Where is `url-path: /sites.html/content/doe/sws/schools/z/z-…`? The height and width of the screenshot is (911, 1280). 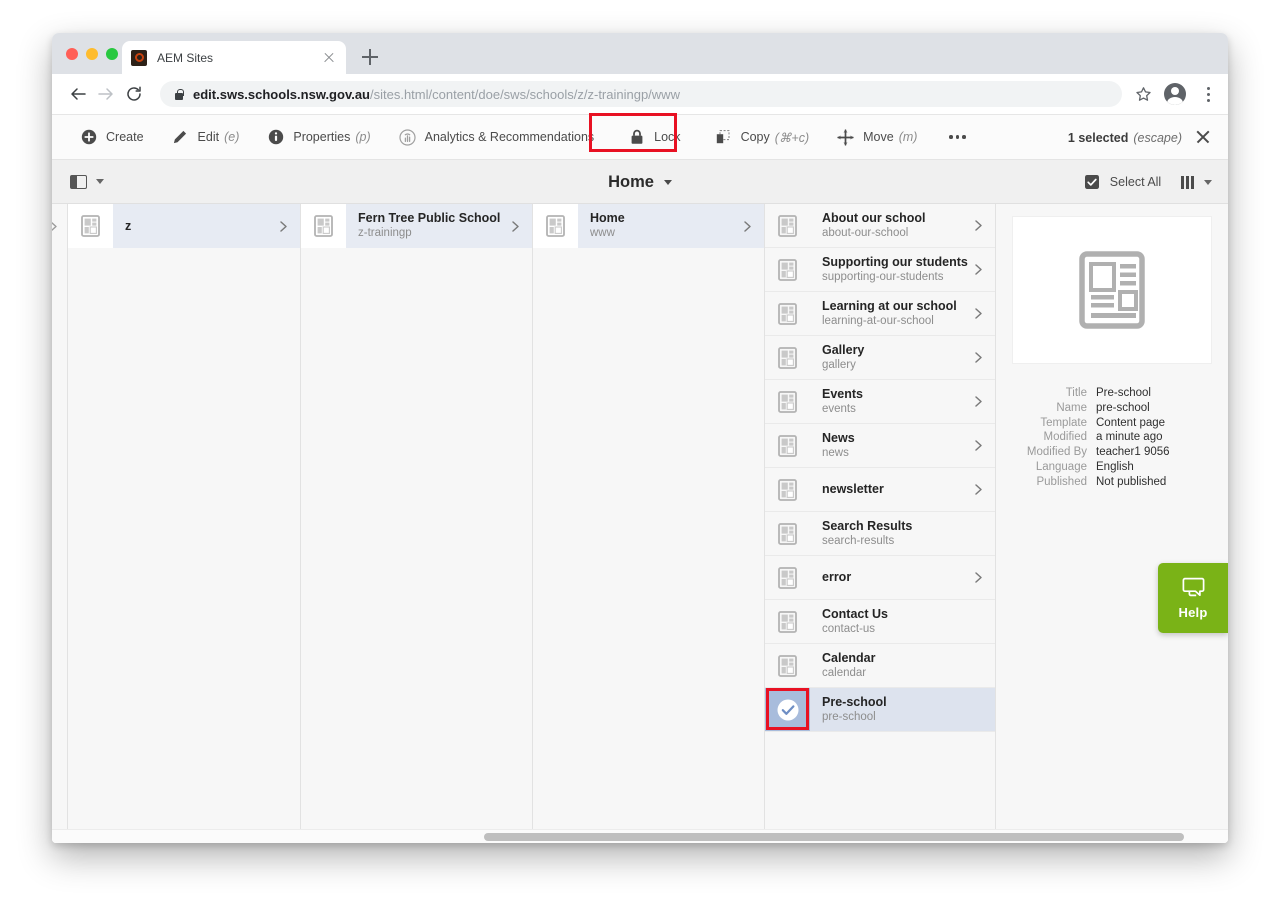
url-path: /sites.html/content/doe/sws/schools/z/z-… is located at coordinates (525, 94).